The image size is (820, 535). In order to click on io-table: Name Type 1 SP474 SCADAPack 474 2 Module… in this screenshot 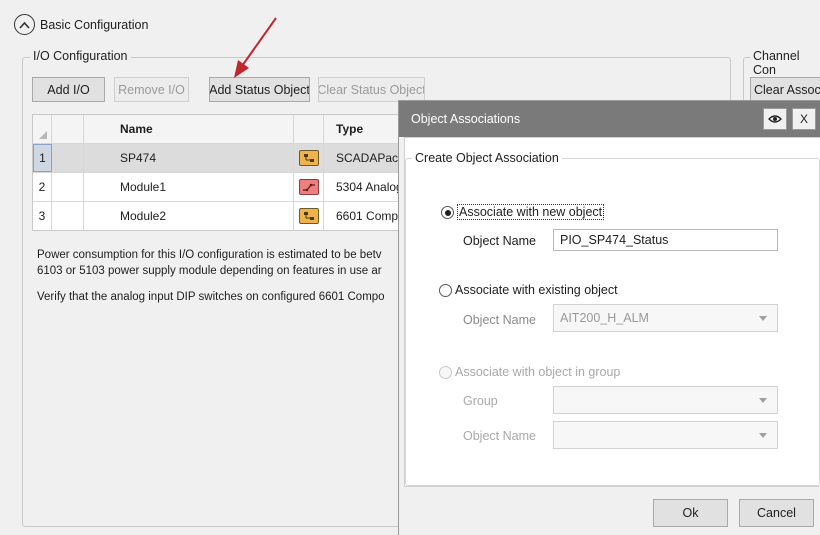, I will do `click(232, 172)`.